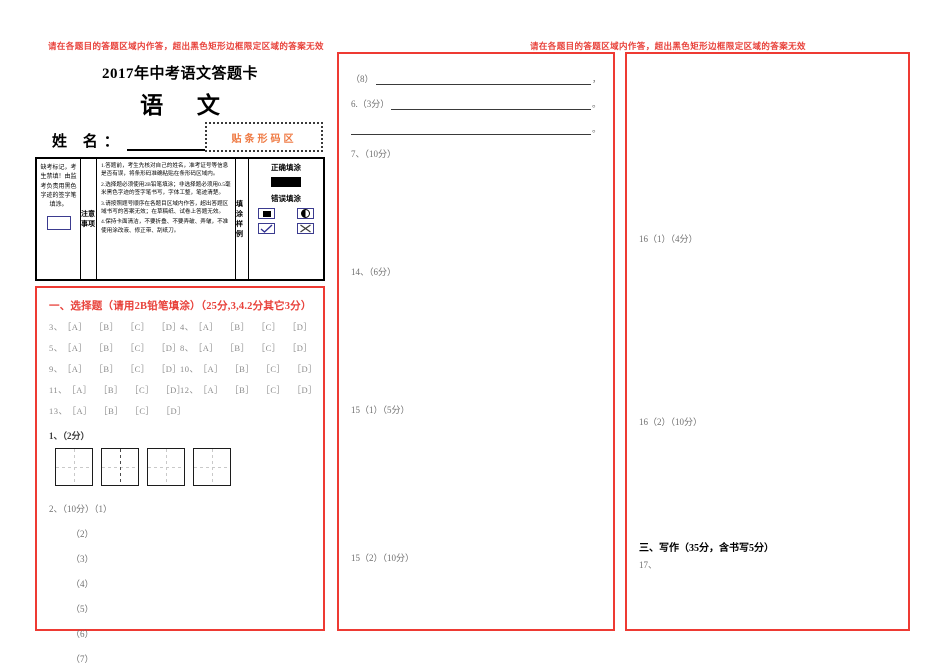 This screenshot has width=945, height=668. I want to click on section-title-multiple-choice: 一、选择题（请用2B铅笔填涂）（25分,3,4.2分其它3分）, so click(180, 306).